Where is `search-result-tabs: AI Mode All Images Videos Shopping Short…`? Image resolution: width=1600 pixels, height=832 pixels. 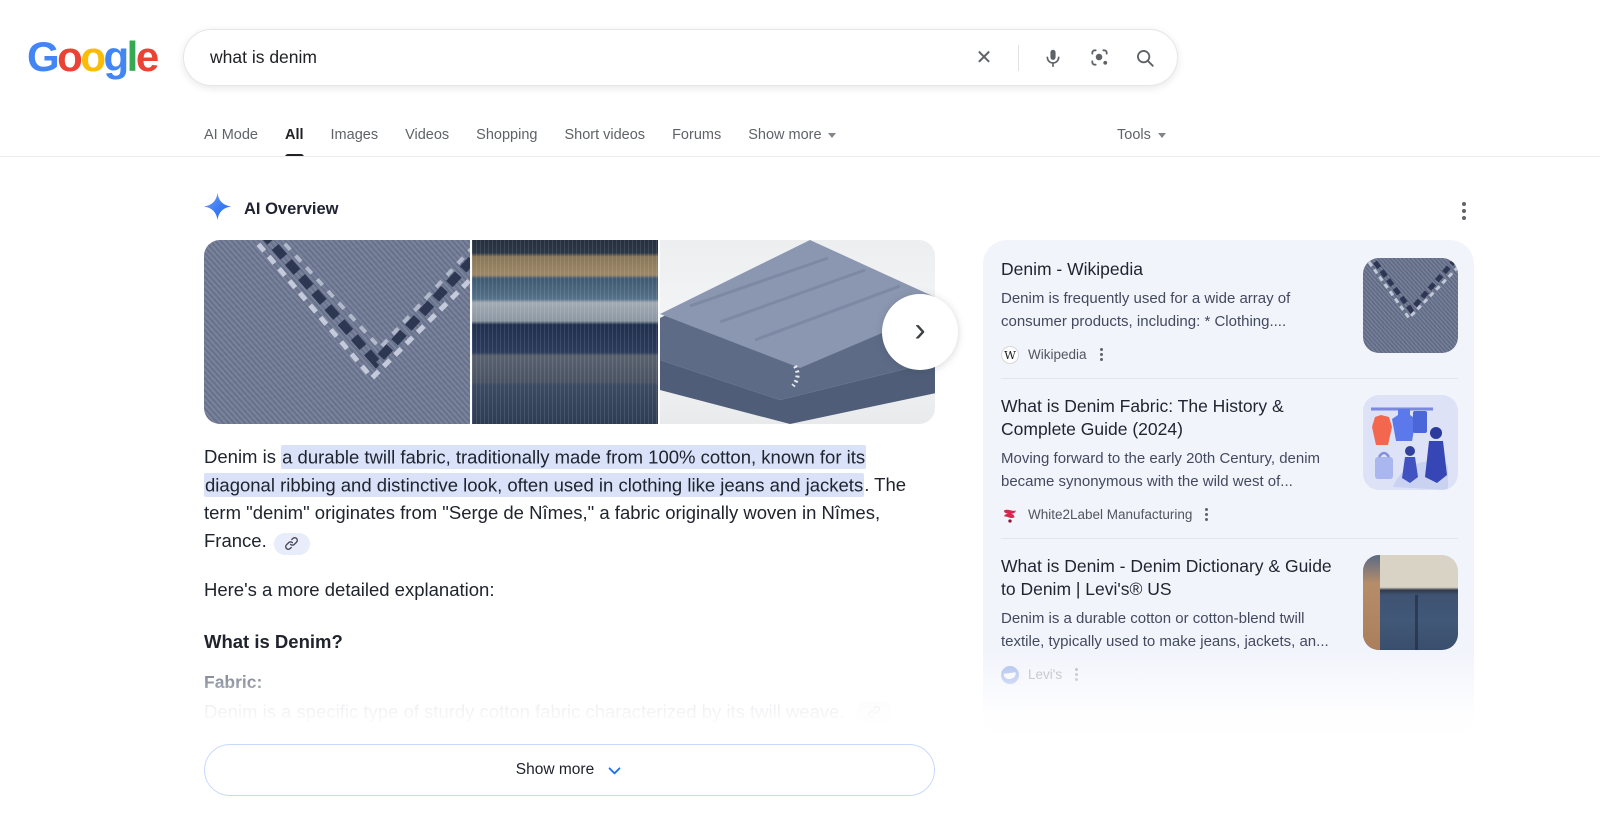
search-result-tabs: AI Mode All Images Videos Shopping Short… is located at coordinates (520, 134).